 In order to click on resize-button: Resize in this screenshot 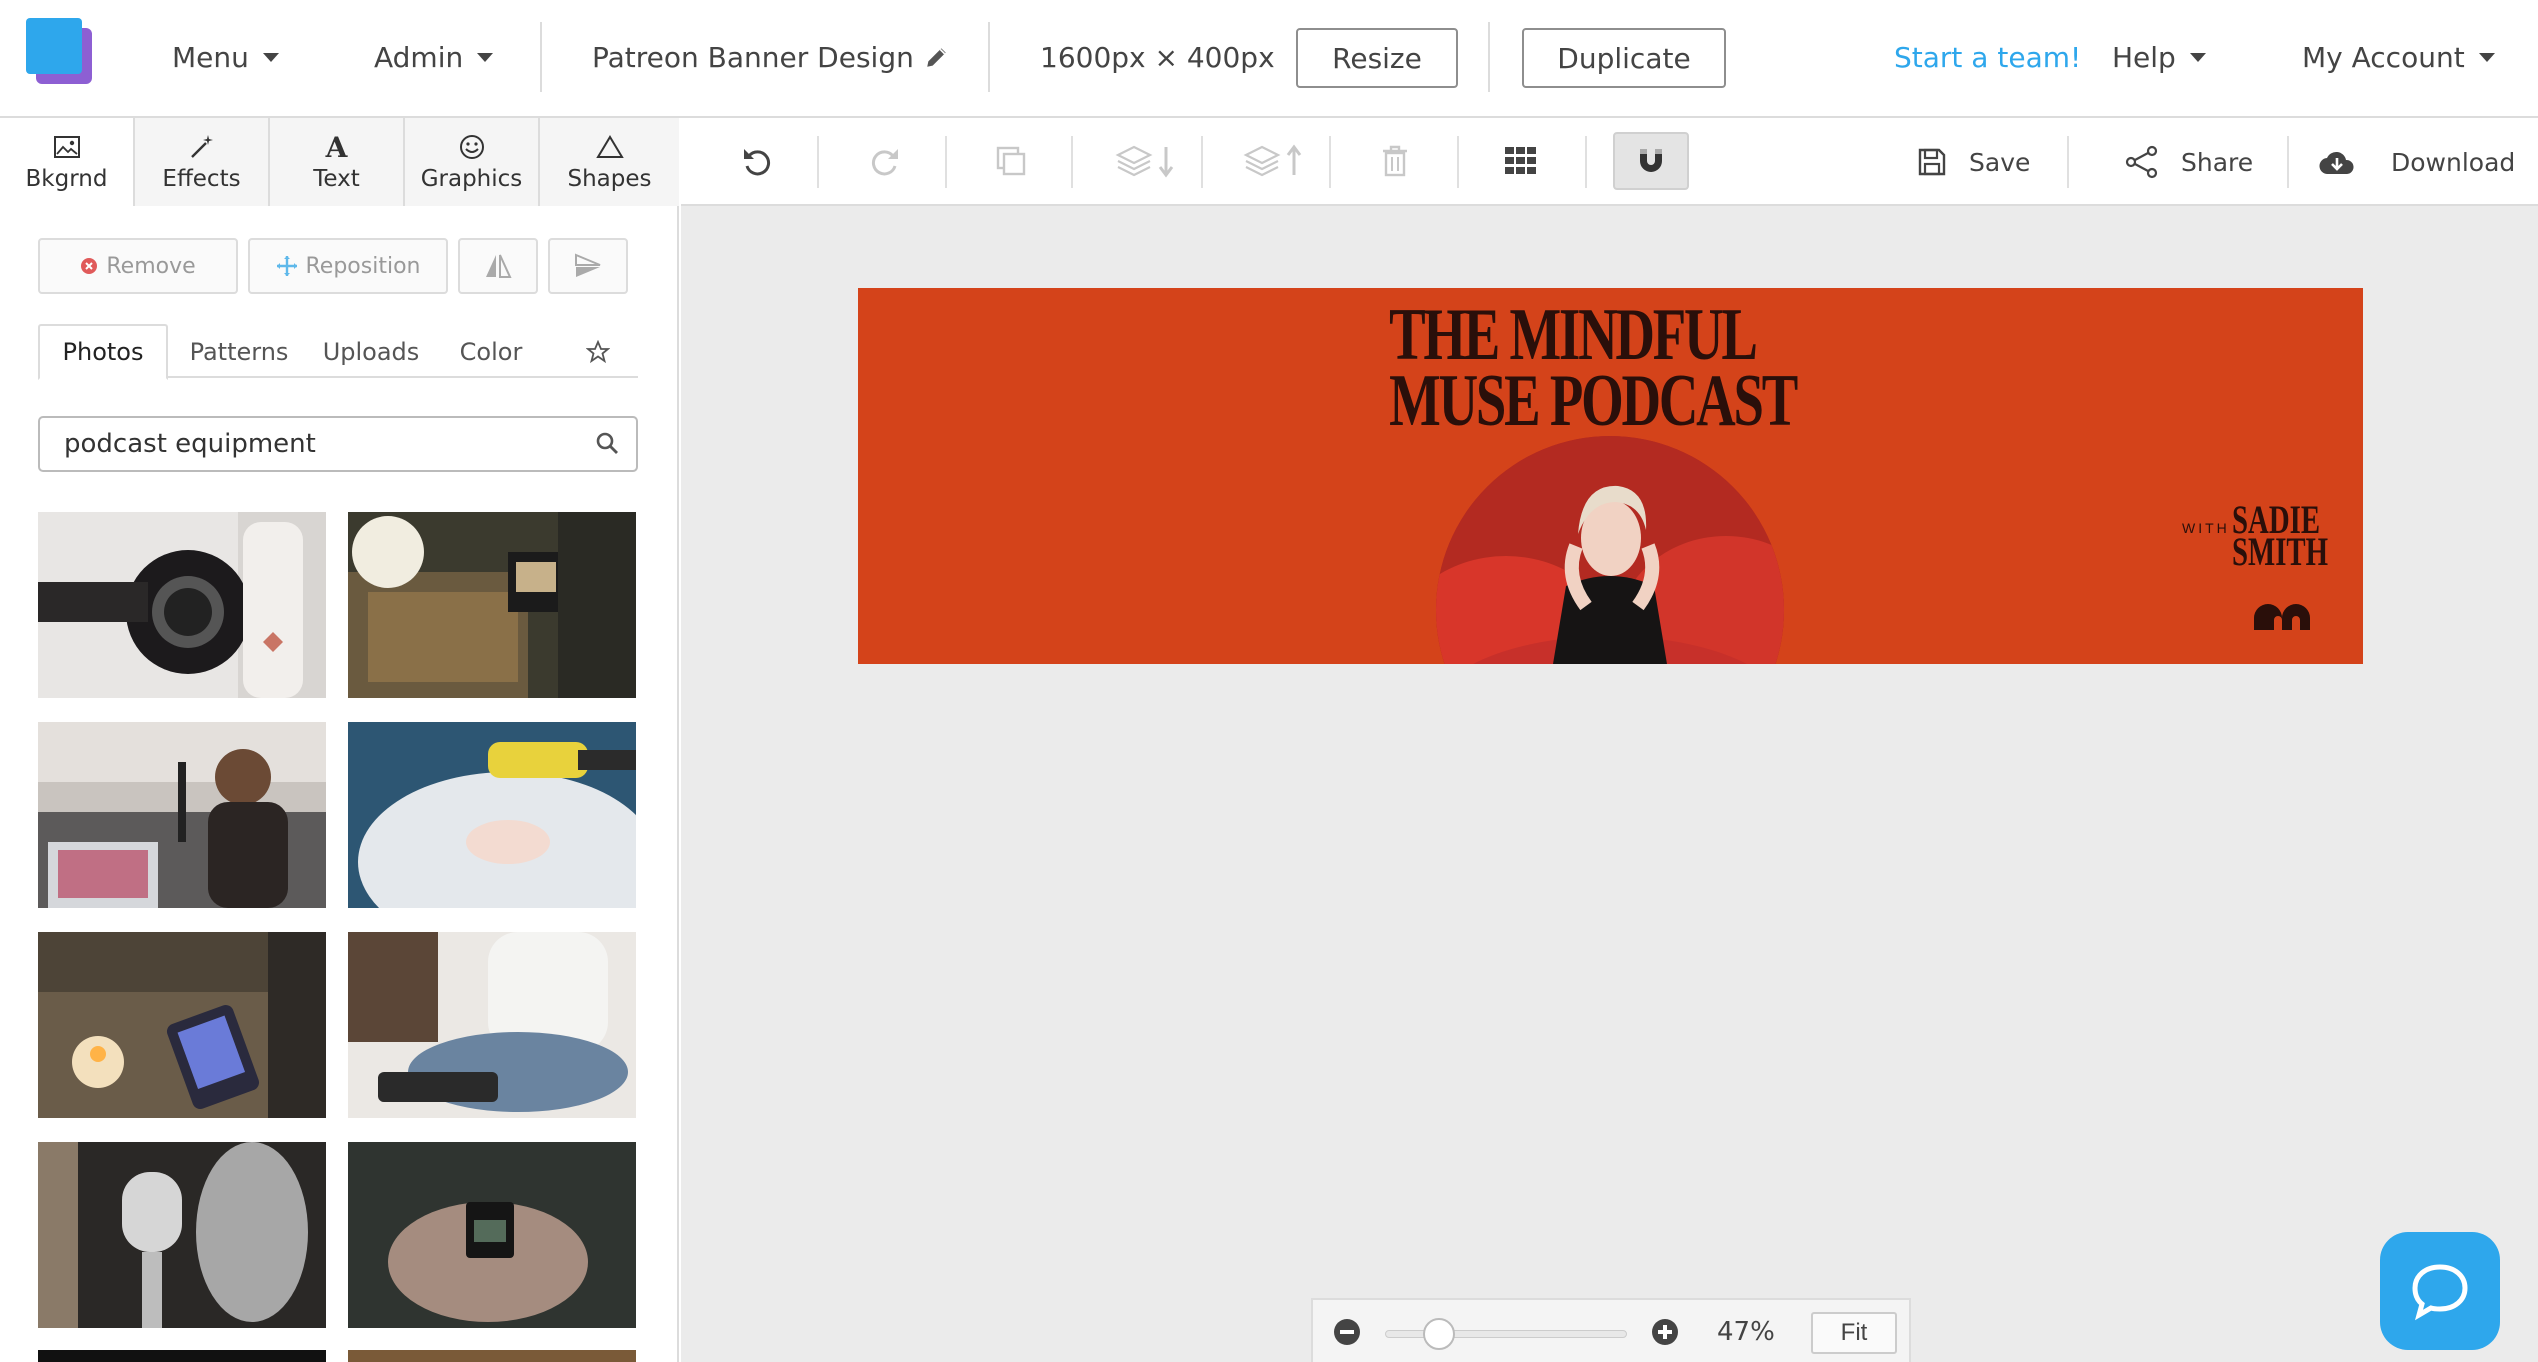, I will do `click(1377, 58)`.